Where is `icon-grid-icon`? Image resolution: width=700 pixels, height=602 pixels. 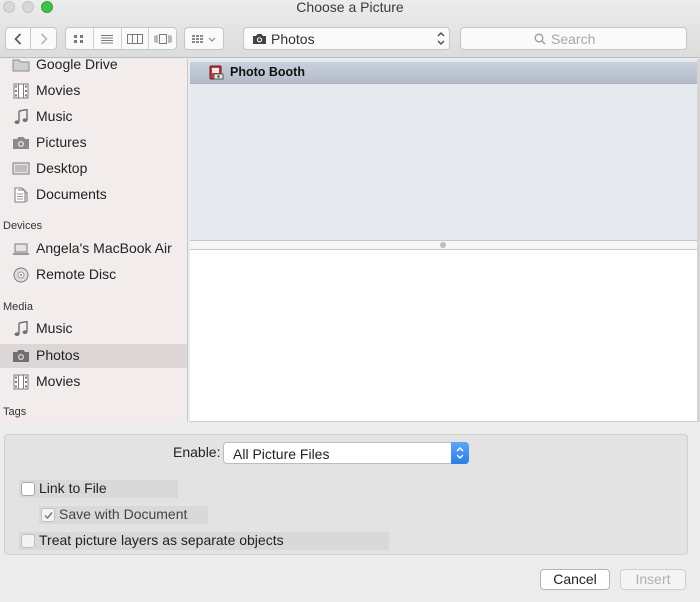 icon-grid-icon is located at coordinates (79, 38).